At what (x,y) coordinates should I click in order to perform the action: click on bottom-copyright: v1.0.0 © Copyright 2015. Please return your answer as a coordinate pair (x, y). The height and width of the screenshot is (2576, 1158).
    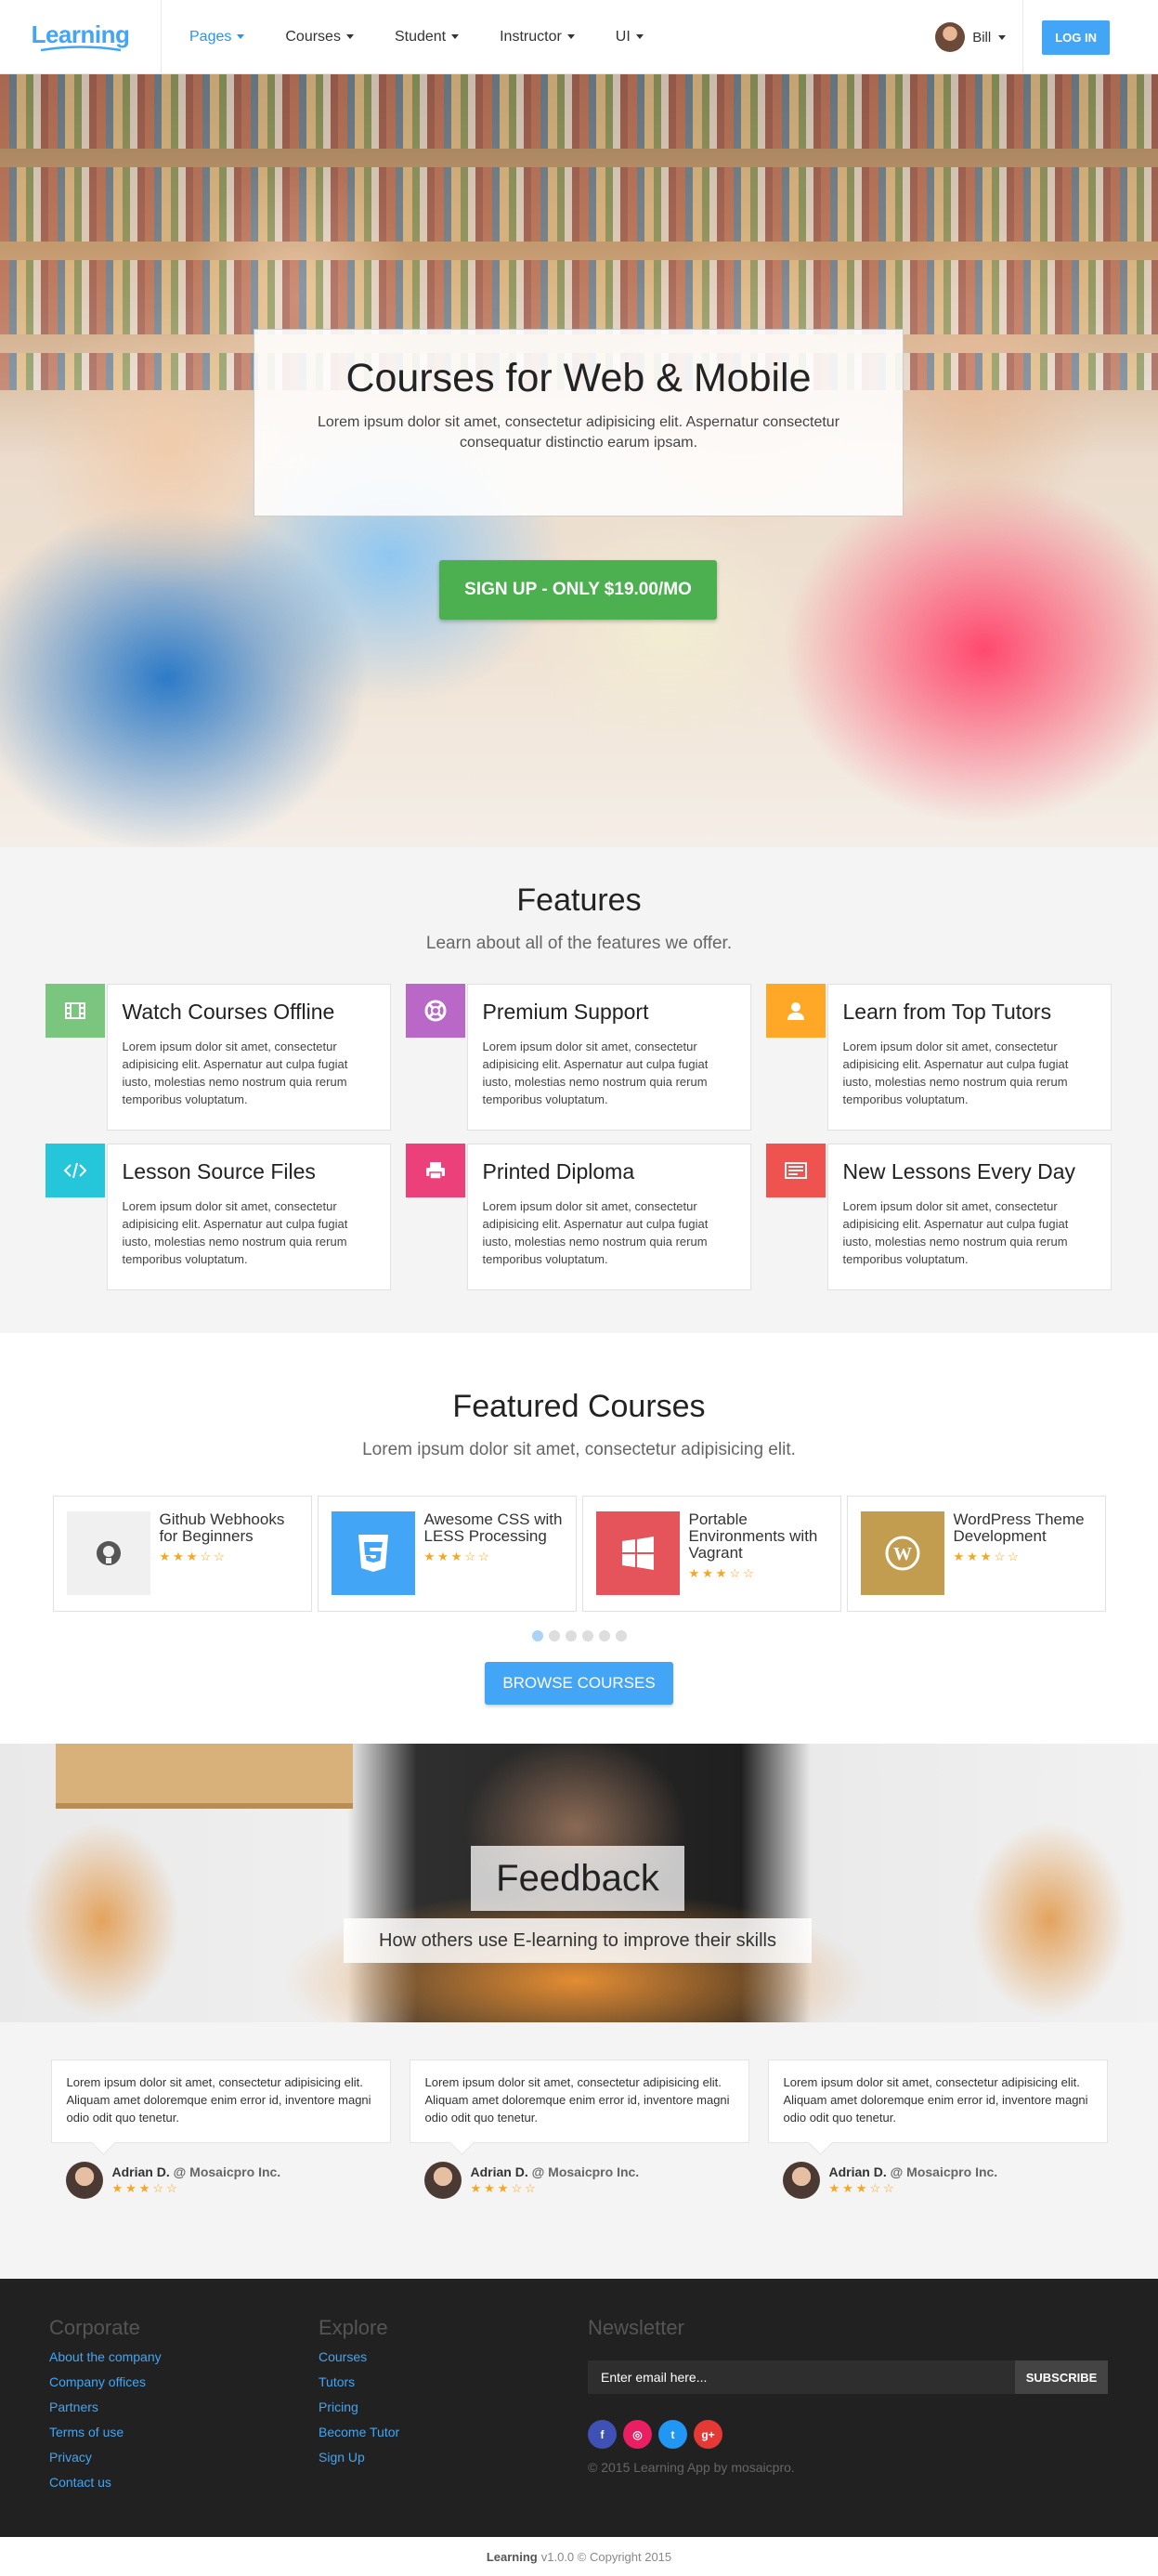
    Looking at the image, I should click on (606, 2556).